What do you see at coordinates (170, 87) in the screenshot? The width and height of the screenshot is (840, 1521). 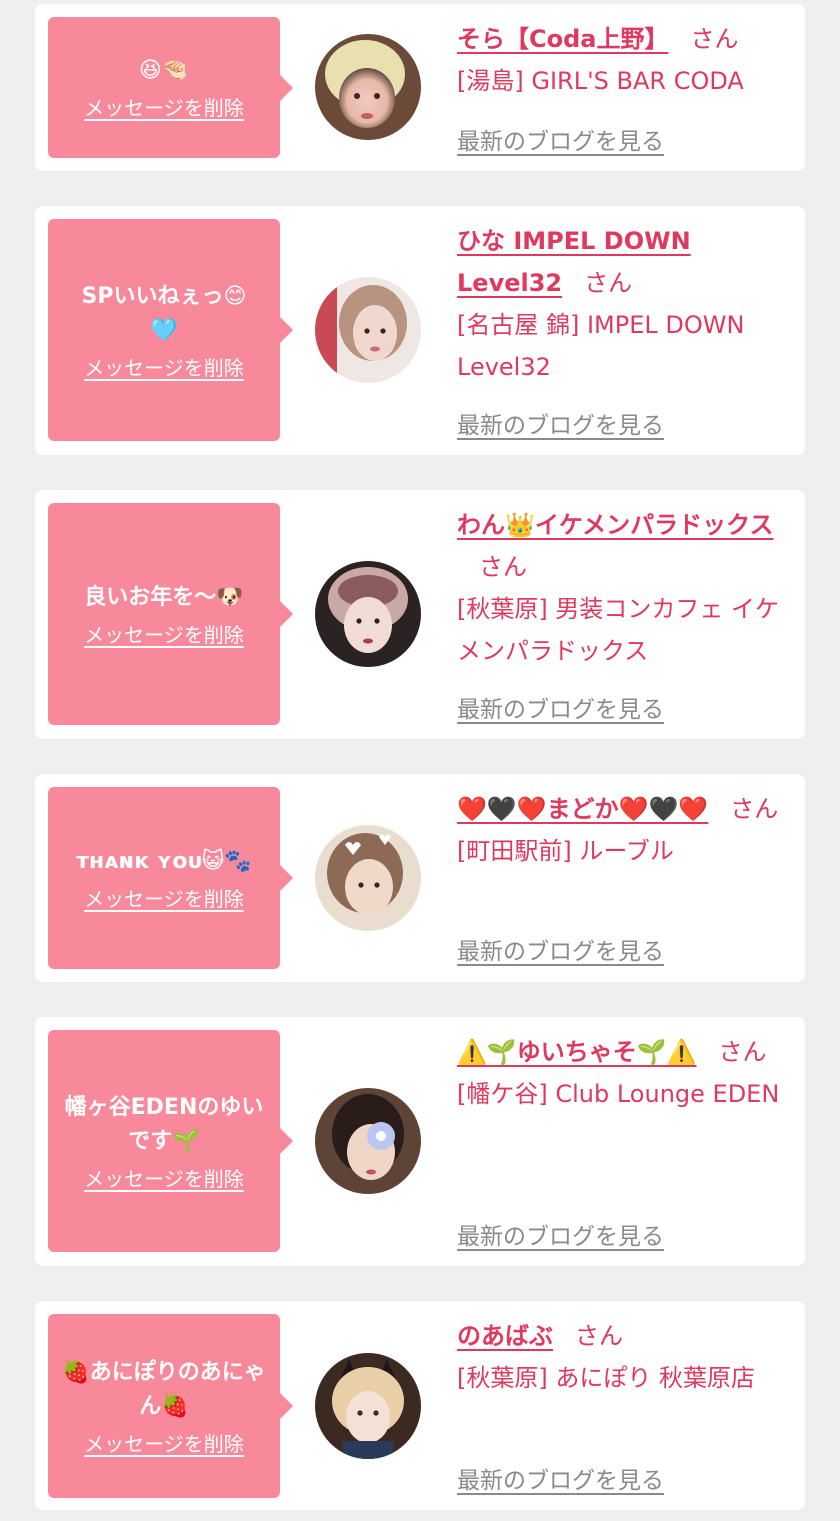 I see `message-bubble: 😆🤏🏻 メッセージを削除` at bounding box center [170, 87].